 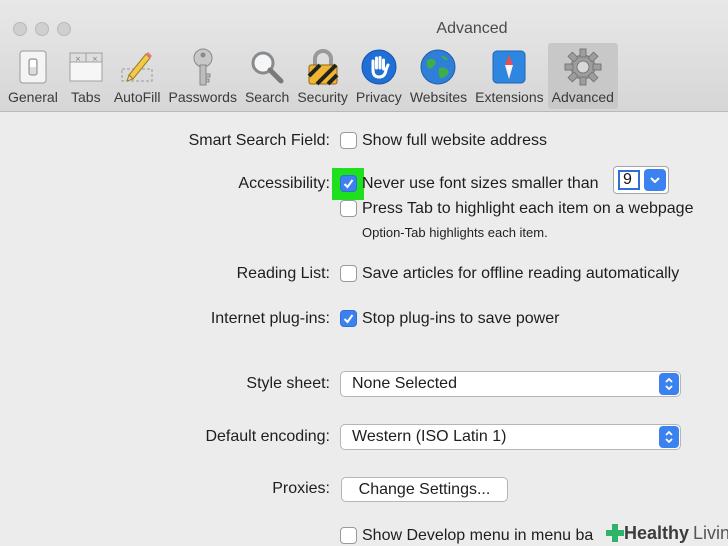 I want to click on watermark-brand: Healthy, so click(x=657, y=532).